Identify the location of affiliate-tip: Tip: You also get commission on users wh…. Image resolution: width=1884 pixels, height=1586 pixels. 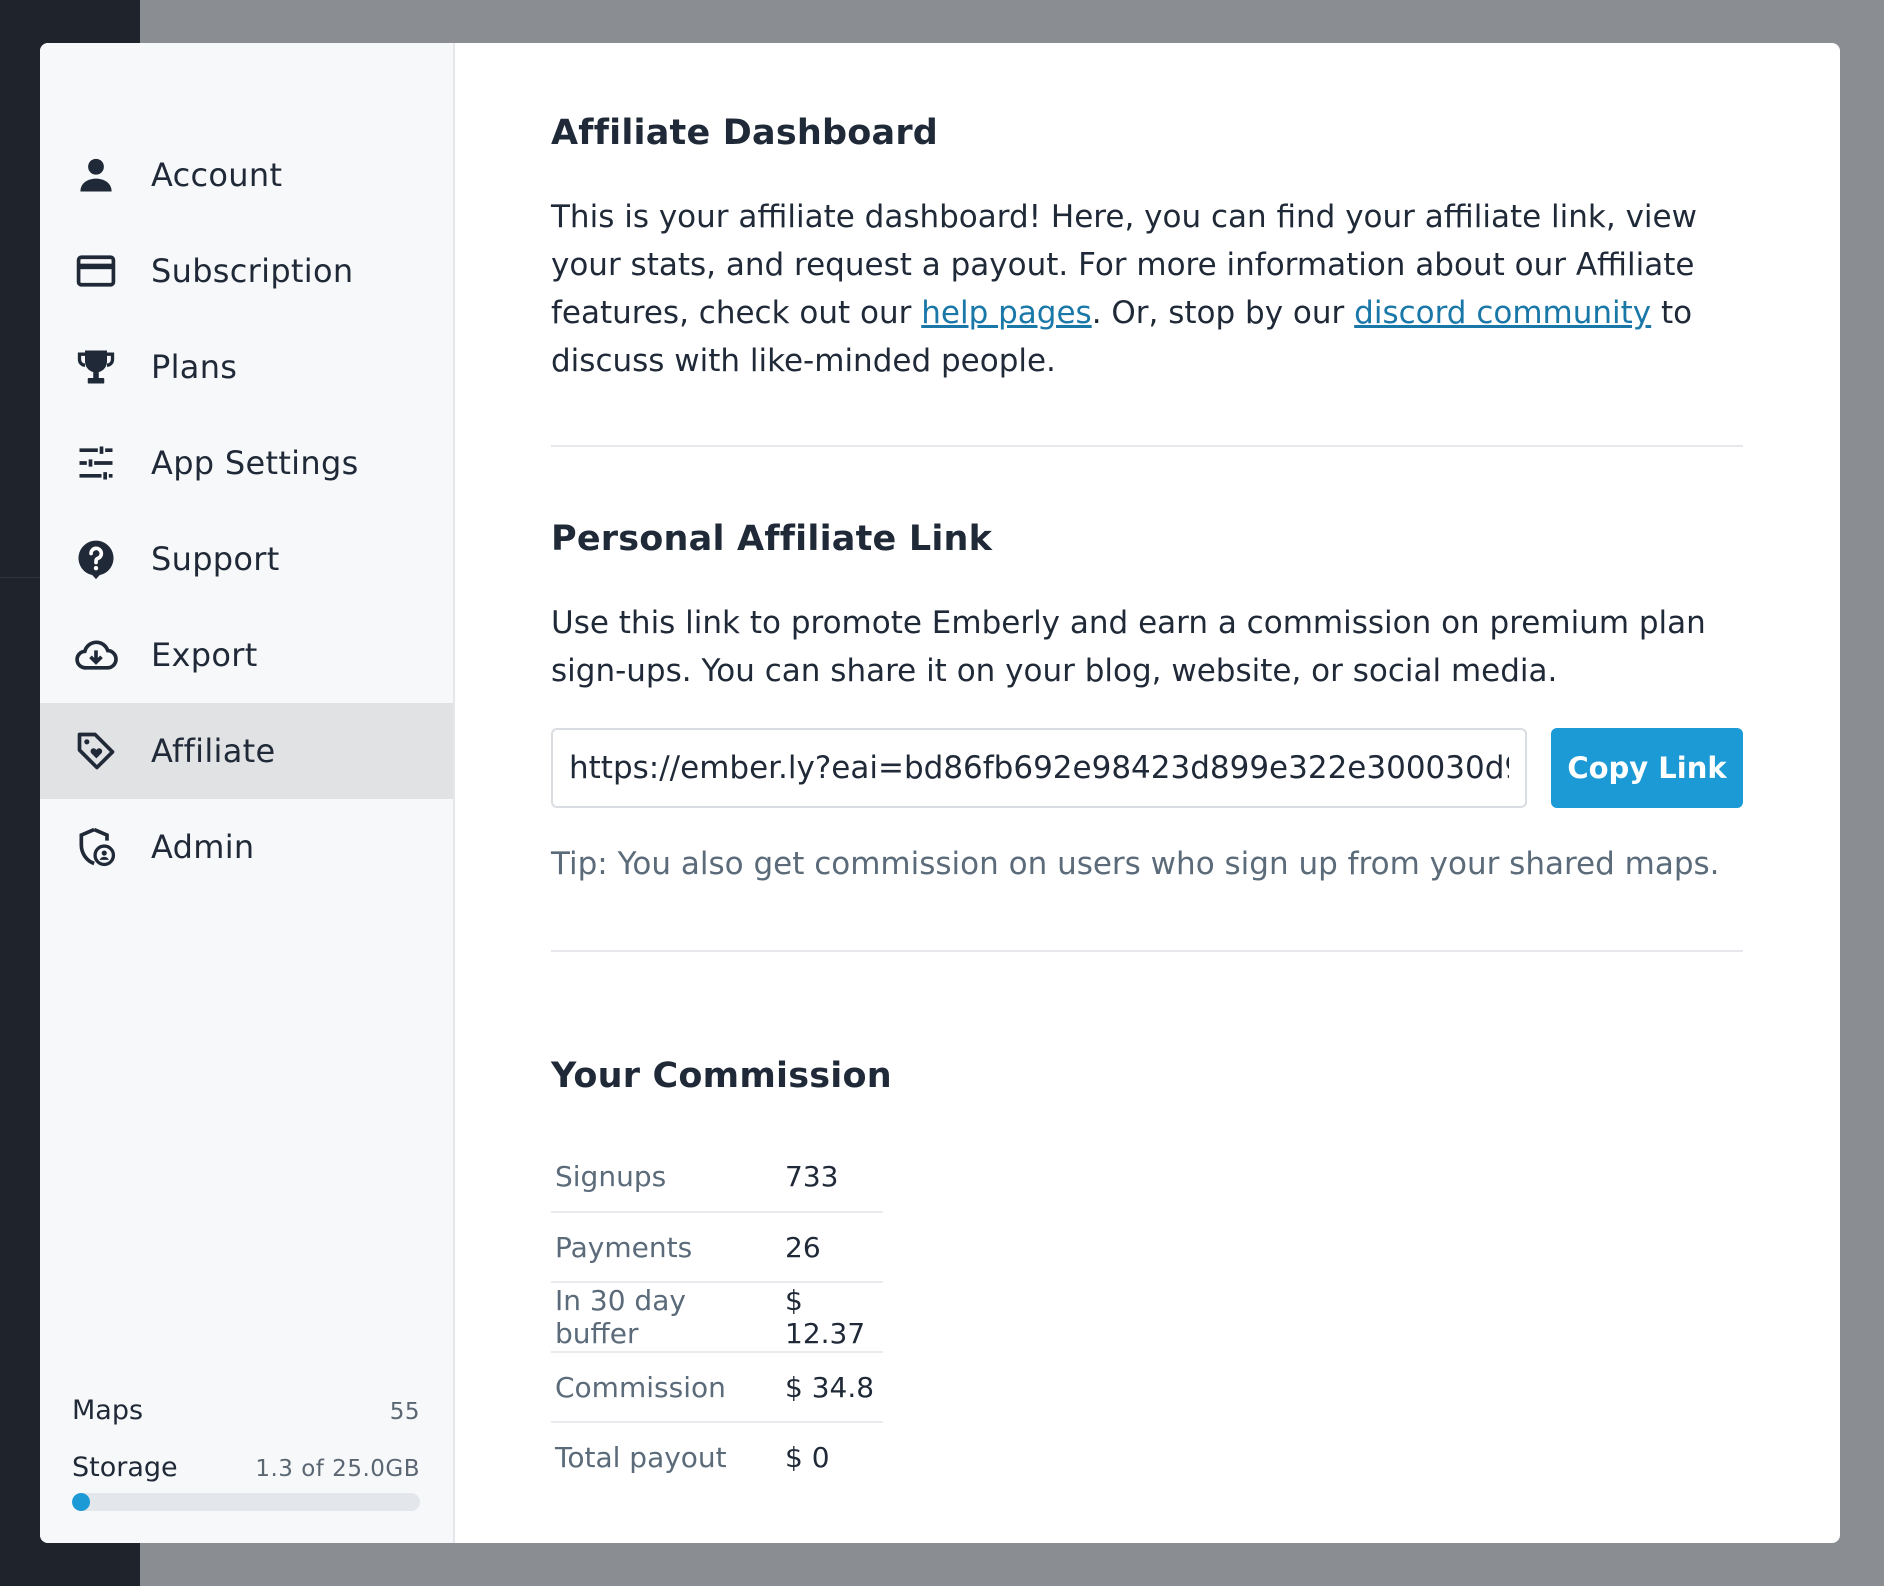
(1135, 864).